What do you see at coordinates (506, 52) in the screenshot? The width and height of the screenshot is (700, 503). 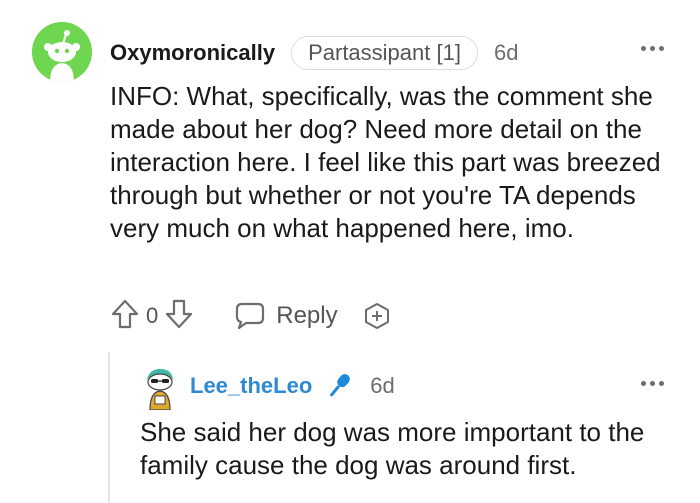 I see `comment-age: 6d` at bounding box center [506, 52].